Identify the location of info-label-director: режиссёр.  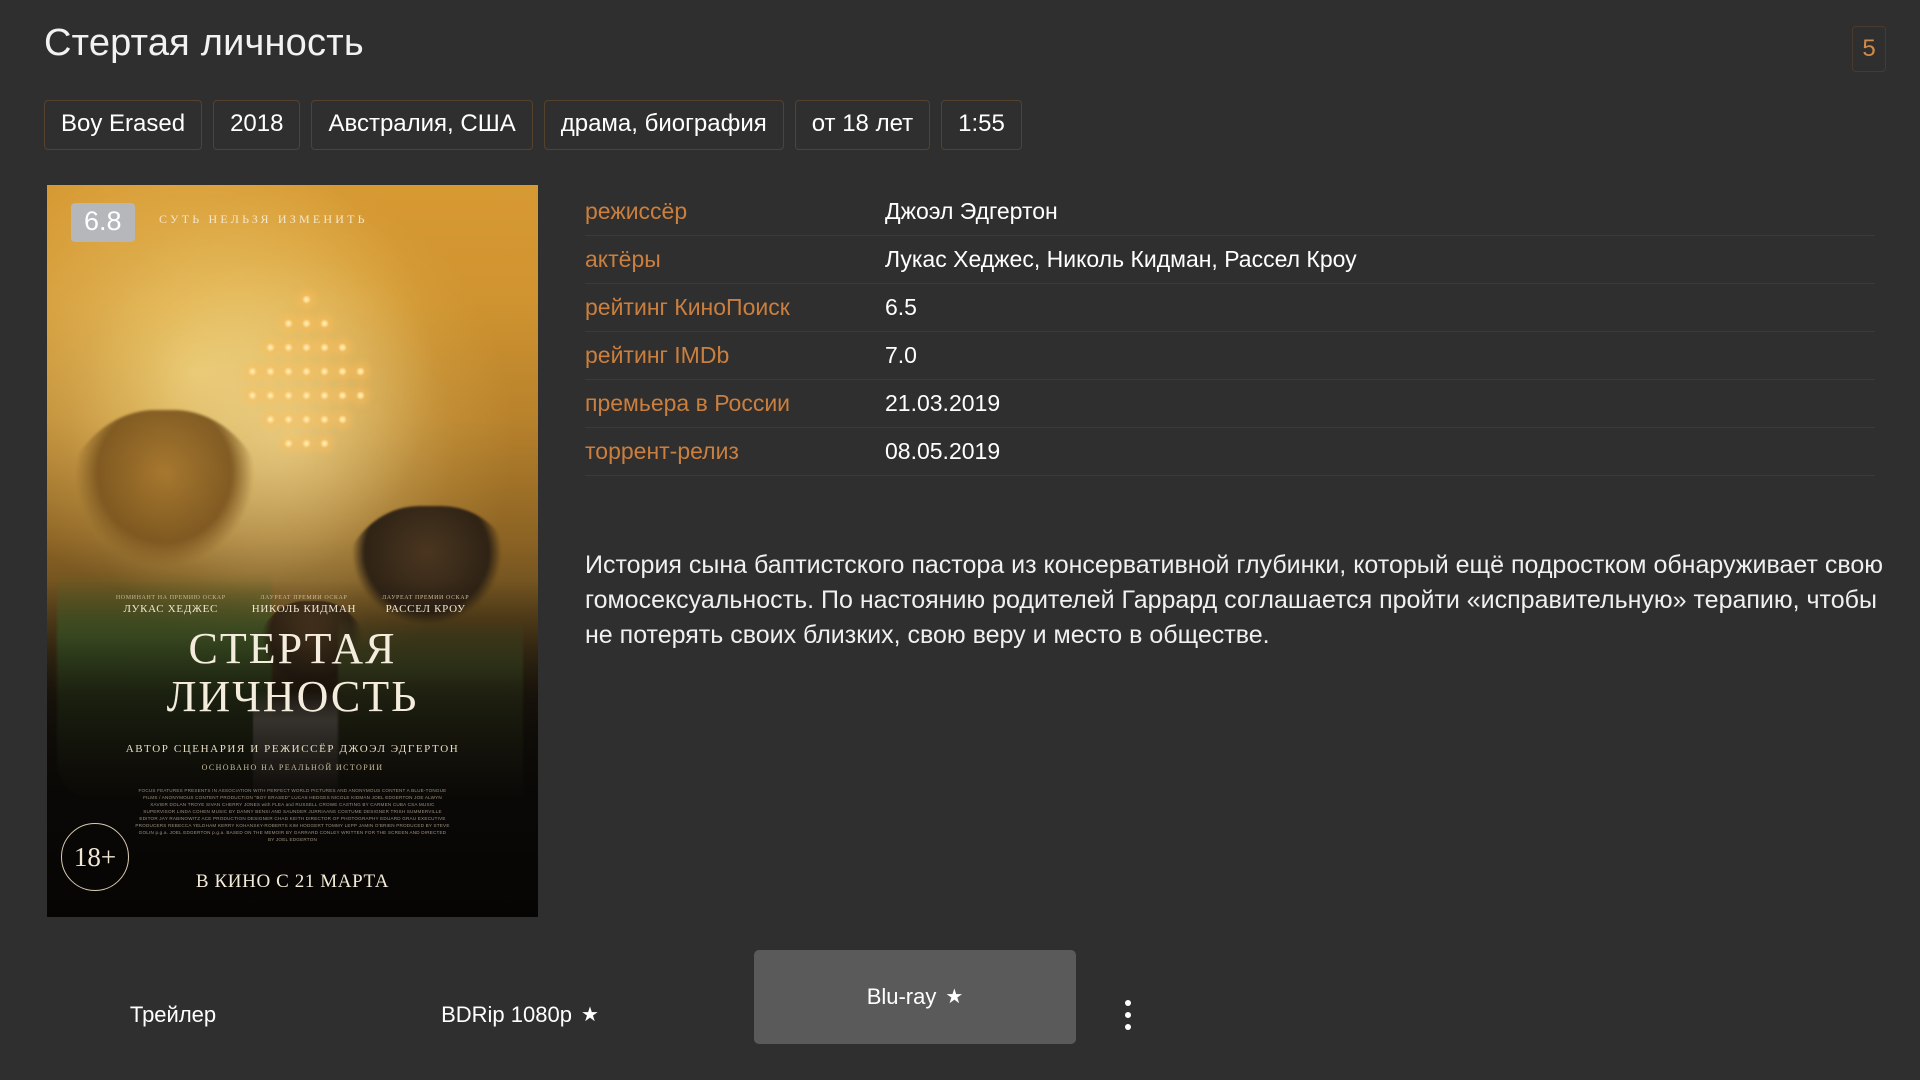
(636, 211).